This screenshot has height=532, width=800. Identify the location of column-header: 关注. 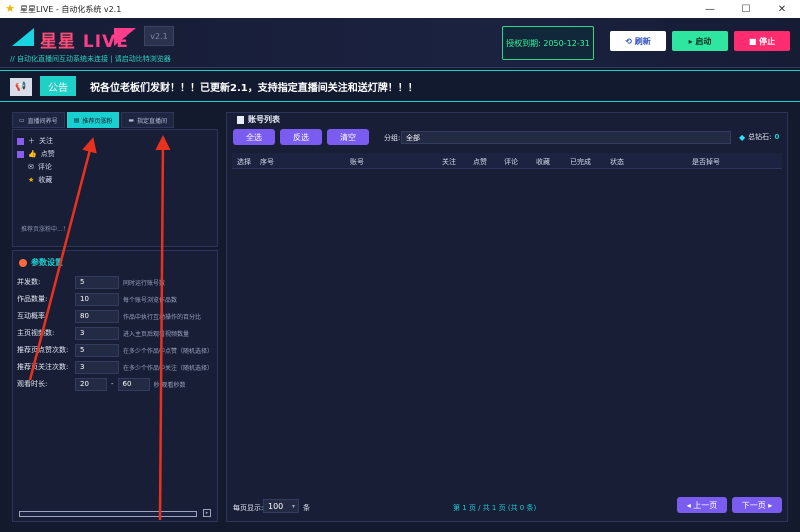
(449, 162).